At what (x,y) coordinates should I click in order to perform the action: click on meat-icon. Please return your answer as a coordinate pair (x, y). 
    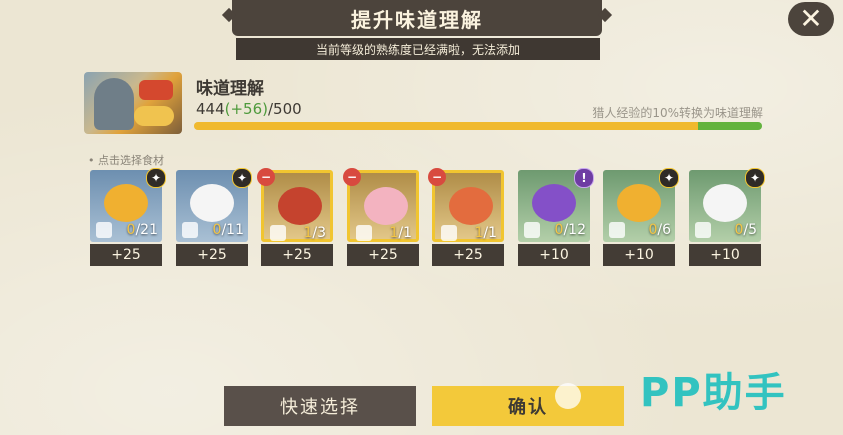
    Looking at the image, I should click on (386, 206).